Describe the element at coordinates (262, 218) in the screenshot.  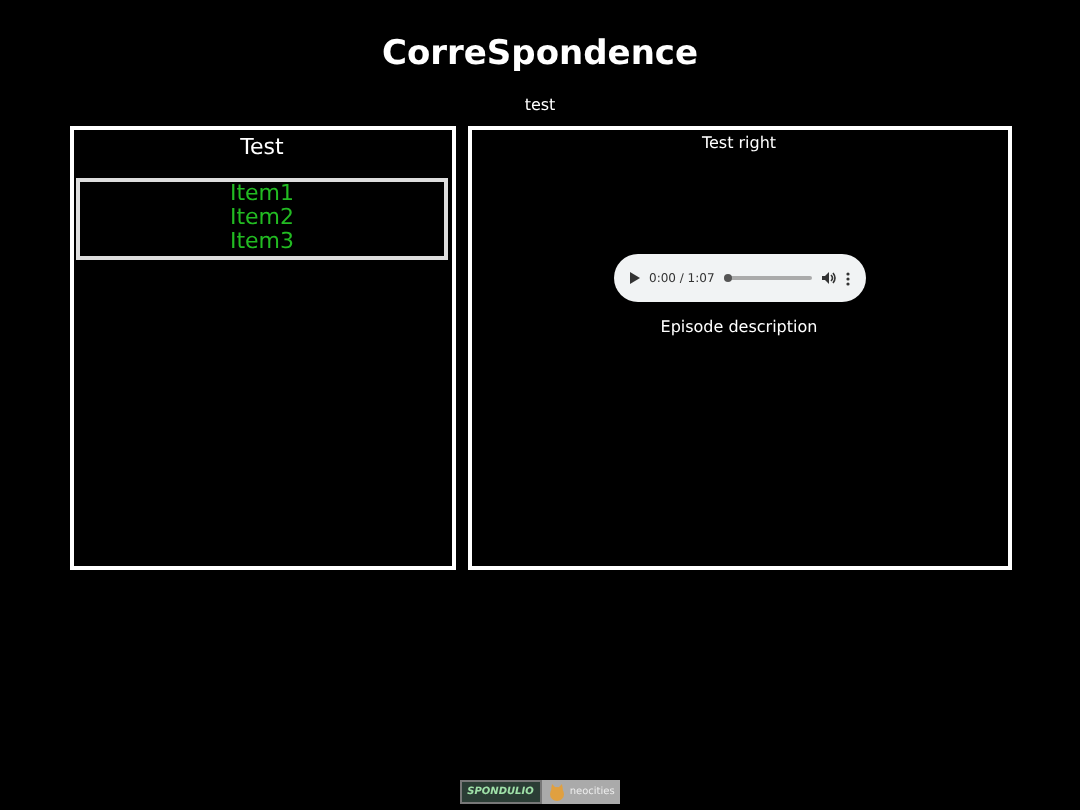
I see `list-item: Item2` at that location.